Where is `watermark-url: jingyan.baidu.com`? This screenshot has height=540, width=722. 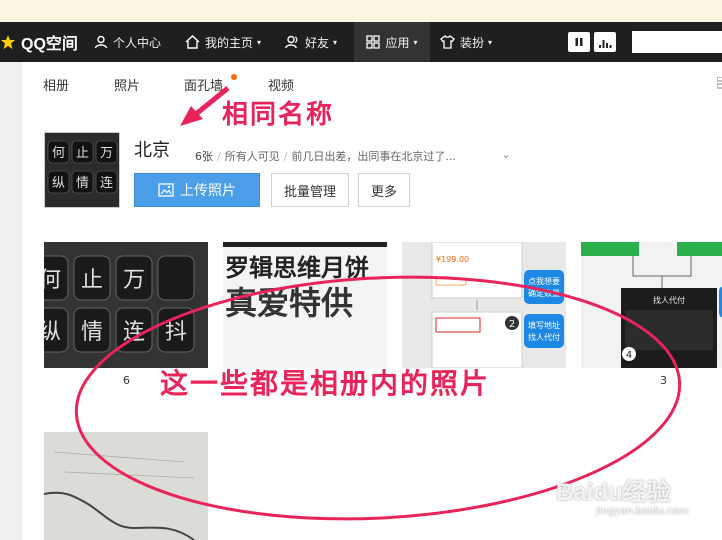
watermark-url: jingyan.baidu.com is located at coordinates (642, 511).